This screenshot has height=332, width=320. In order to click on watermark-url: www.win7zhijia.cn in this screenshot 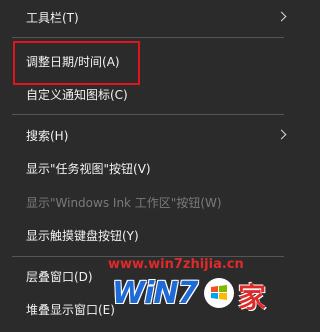, I will do `click(176, 264)`.